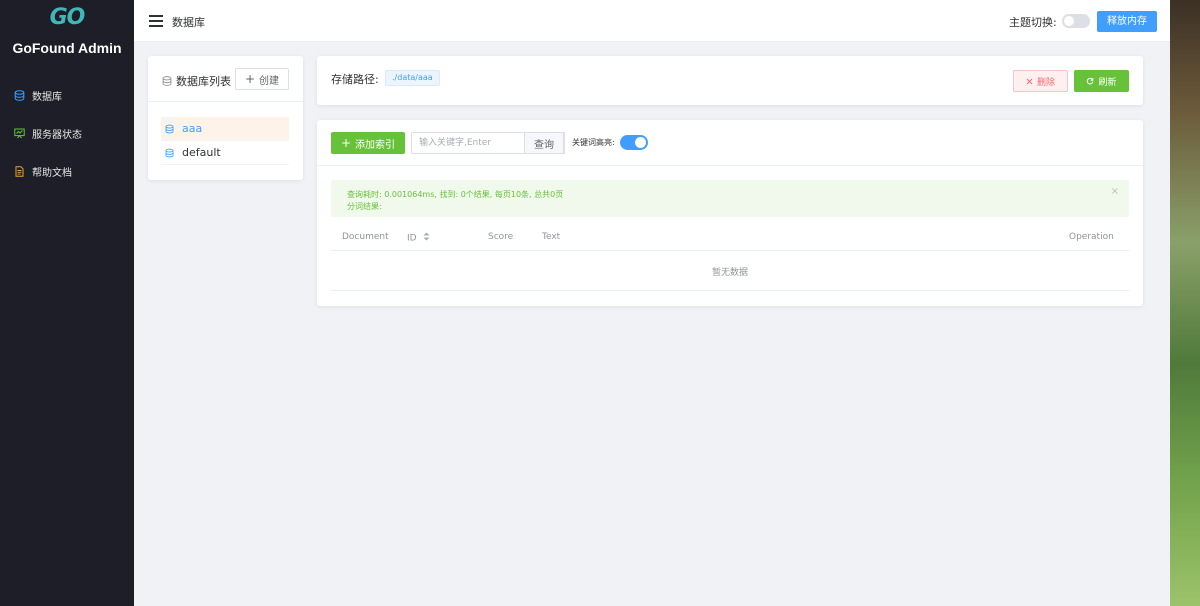 The image size is (1200, 606). What do you see at coordinates (412, 238) in the screenshot?
I see `column-header-id-label: ID` at bounding box center [412, 238].